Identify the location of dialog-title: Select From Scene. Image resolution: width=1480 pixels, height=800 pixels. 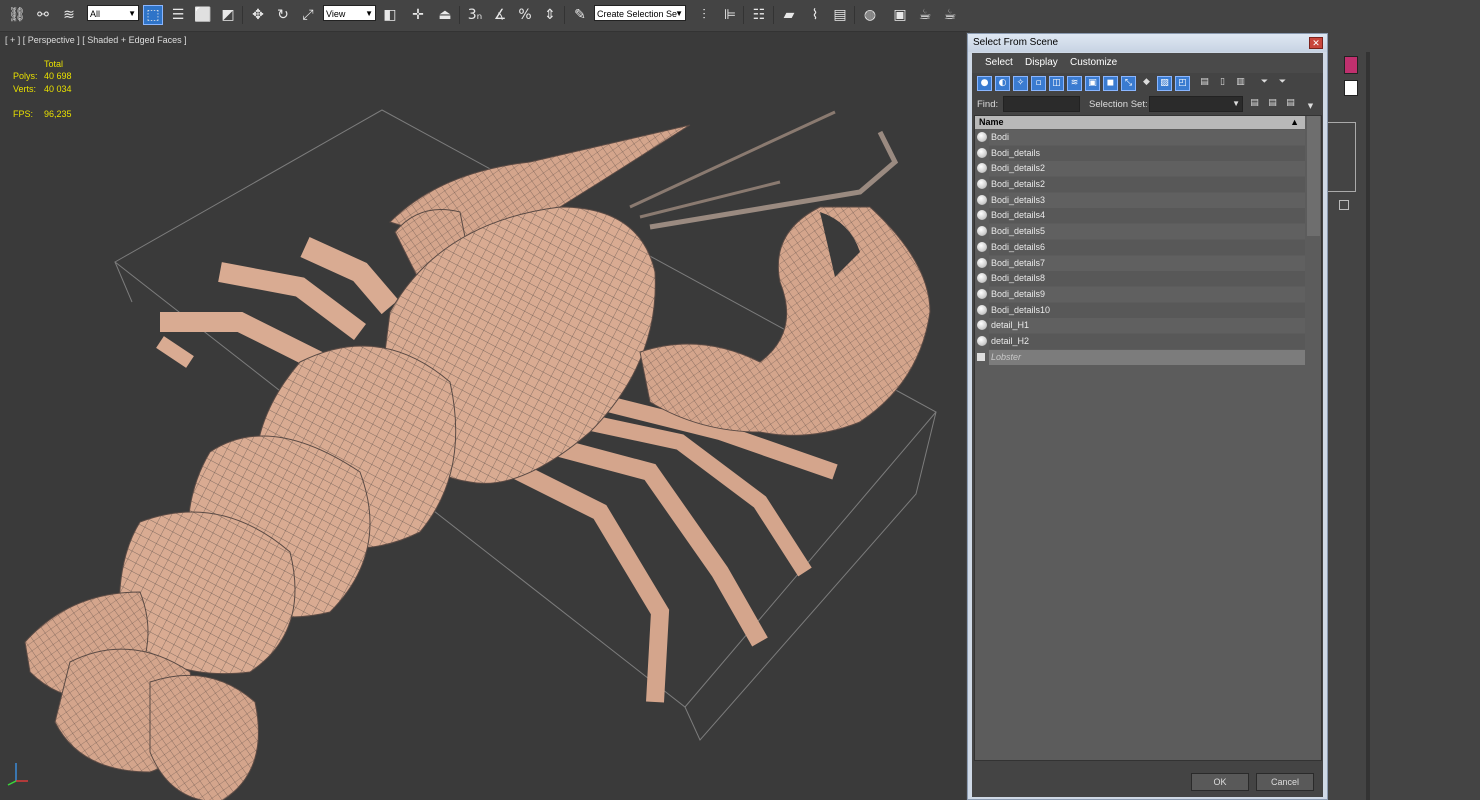
(1147, 43).